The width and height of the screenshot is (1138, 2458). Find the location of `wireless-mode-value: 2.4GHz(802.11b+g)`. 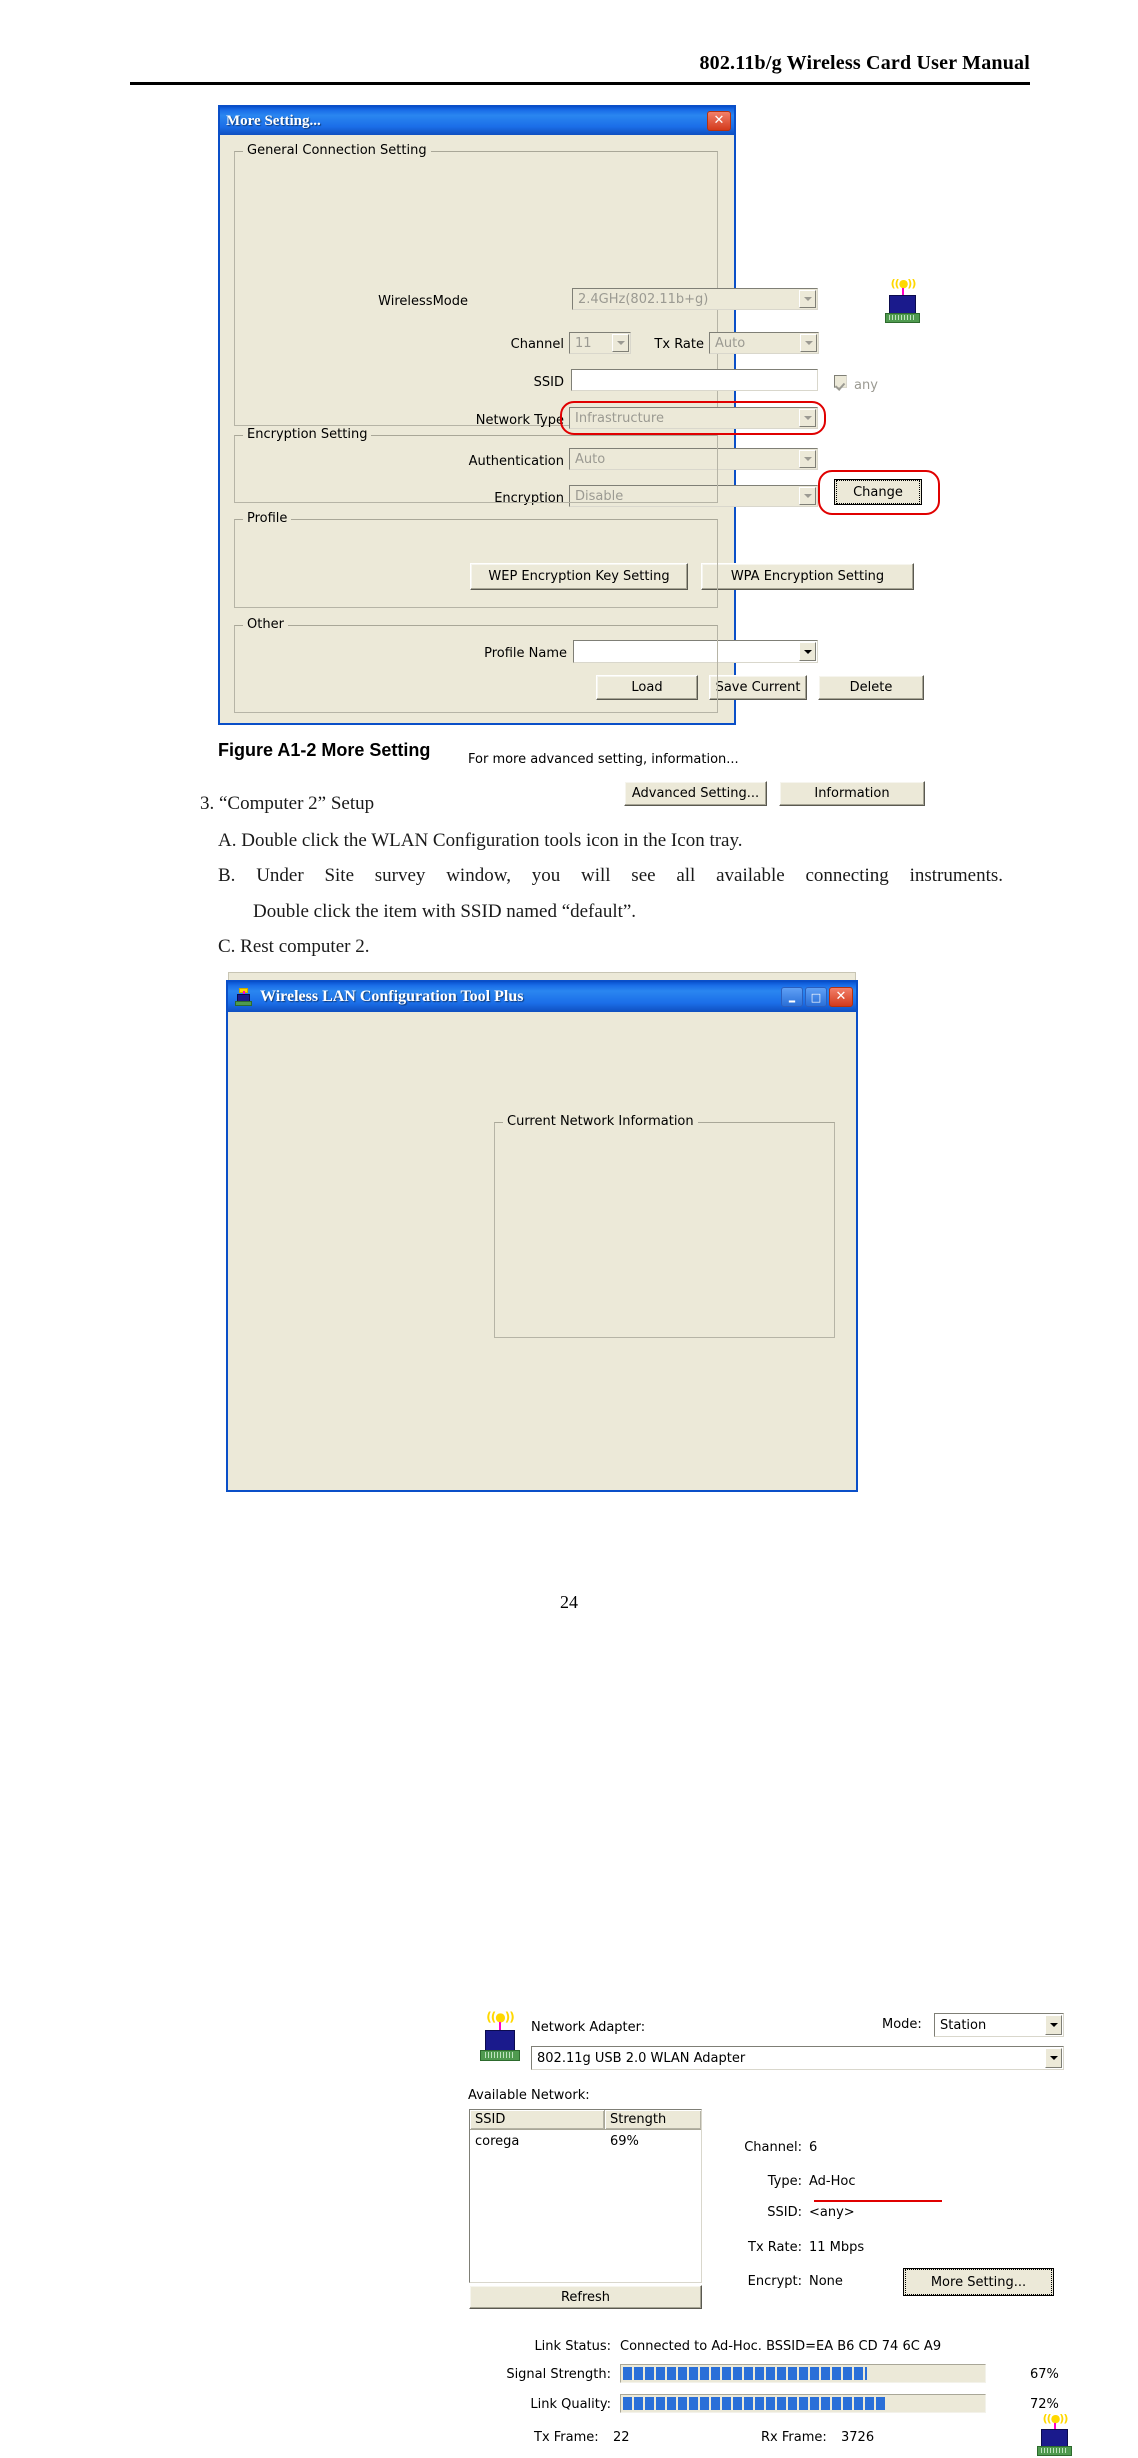

wireless-mode-value: 2.4GHz(802.11b+g) is located at coordinates (695, 299).